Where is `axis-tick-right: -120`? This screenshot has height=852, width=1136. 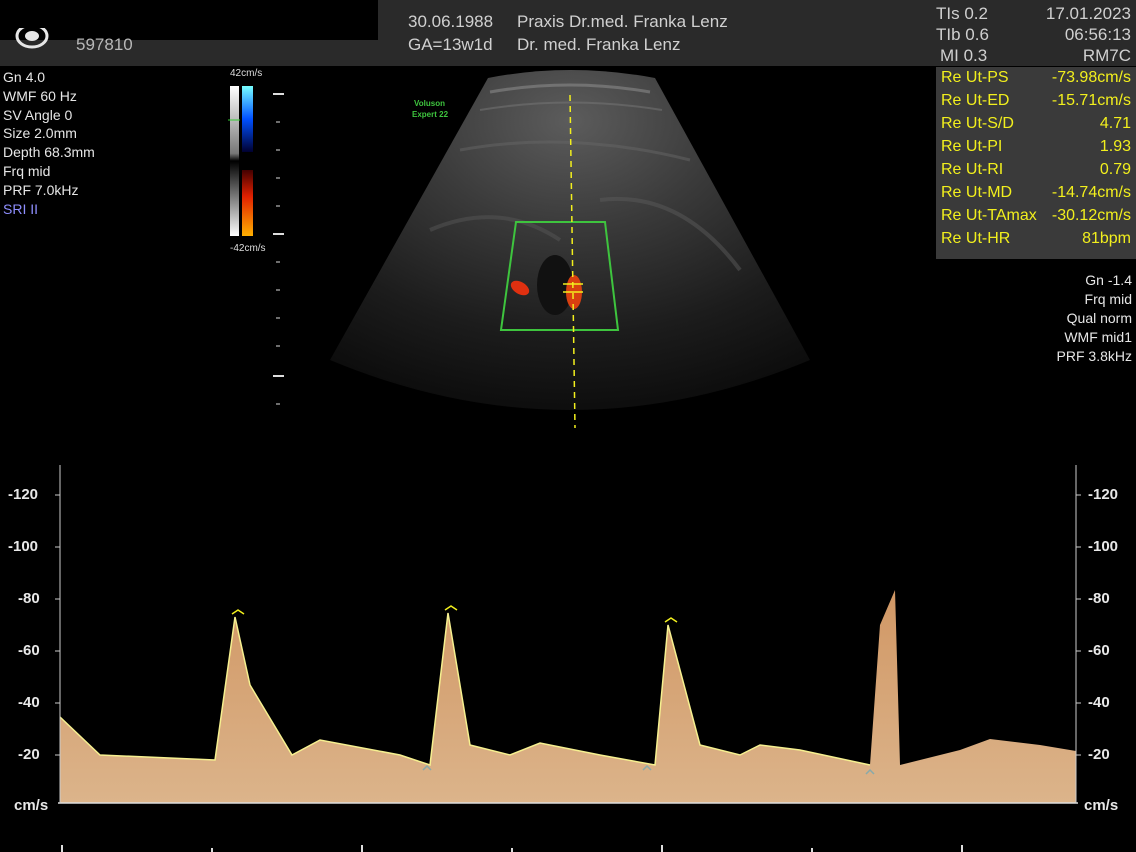
axis-tick-right: -120 is located at coordinates (1103, 494).